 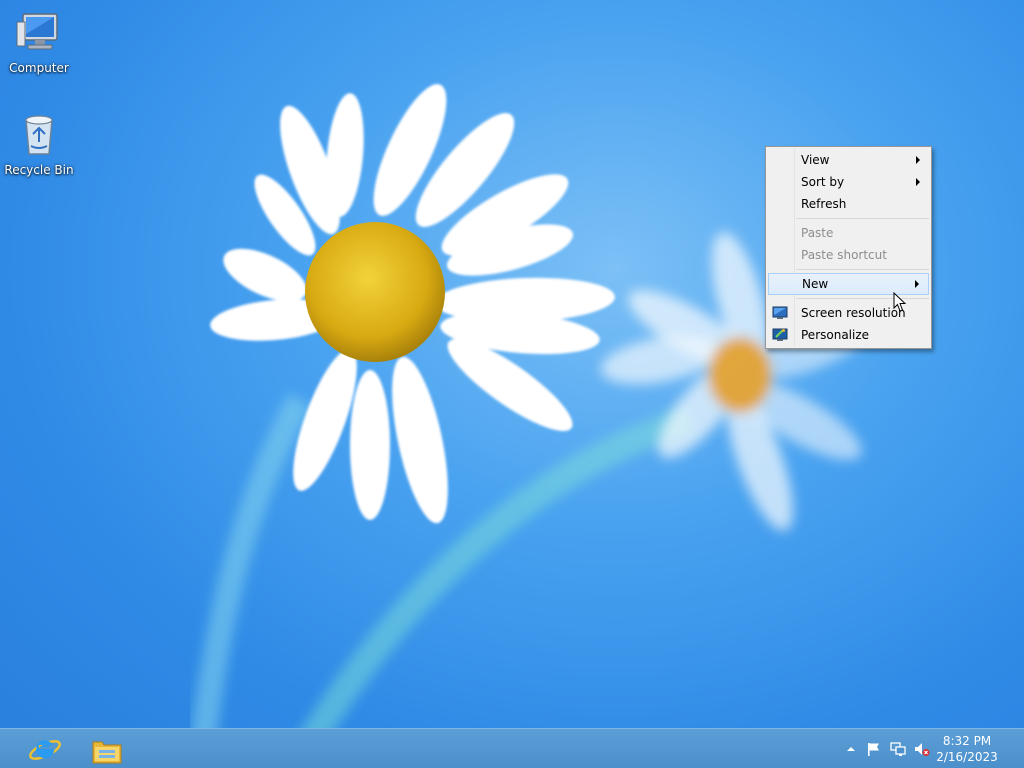 What do you see at coordinates (853, 313) in the screenshot?
I see `menu-item-label: Screen resolution` at bounding box center [853, 313].